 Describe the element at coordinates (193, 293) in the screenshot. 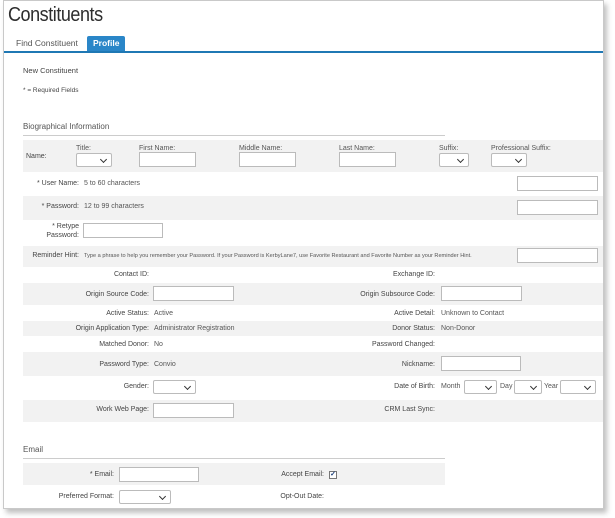

I see `origin-source-code-input` at that location.